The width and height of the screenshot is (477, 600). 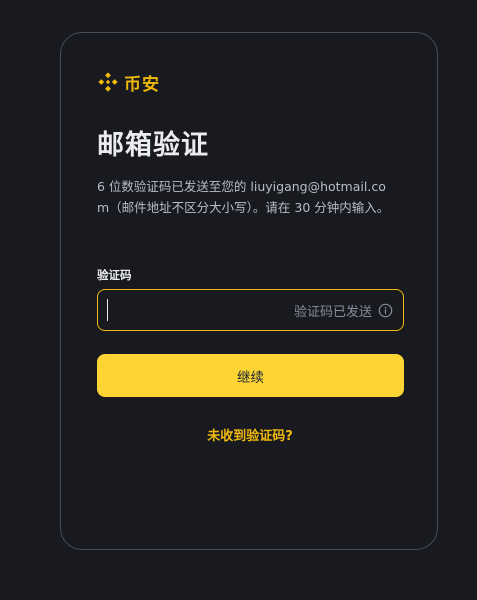 What do you see at coordinates (385, 310) in the screenshot?
I see `info-icon` at bounding box center [385, 310].